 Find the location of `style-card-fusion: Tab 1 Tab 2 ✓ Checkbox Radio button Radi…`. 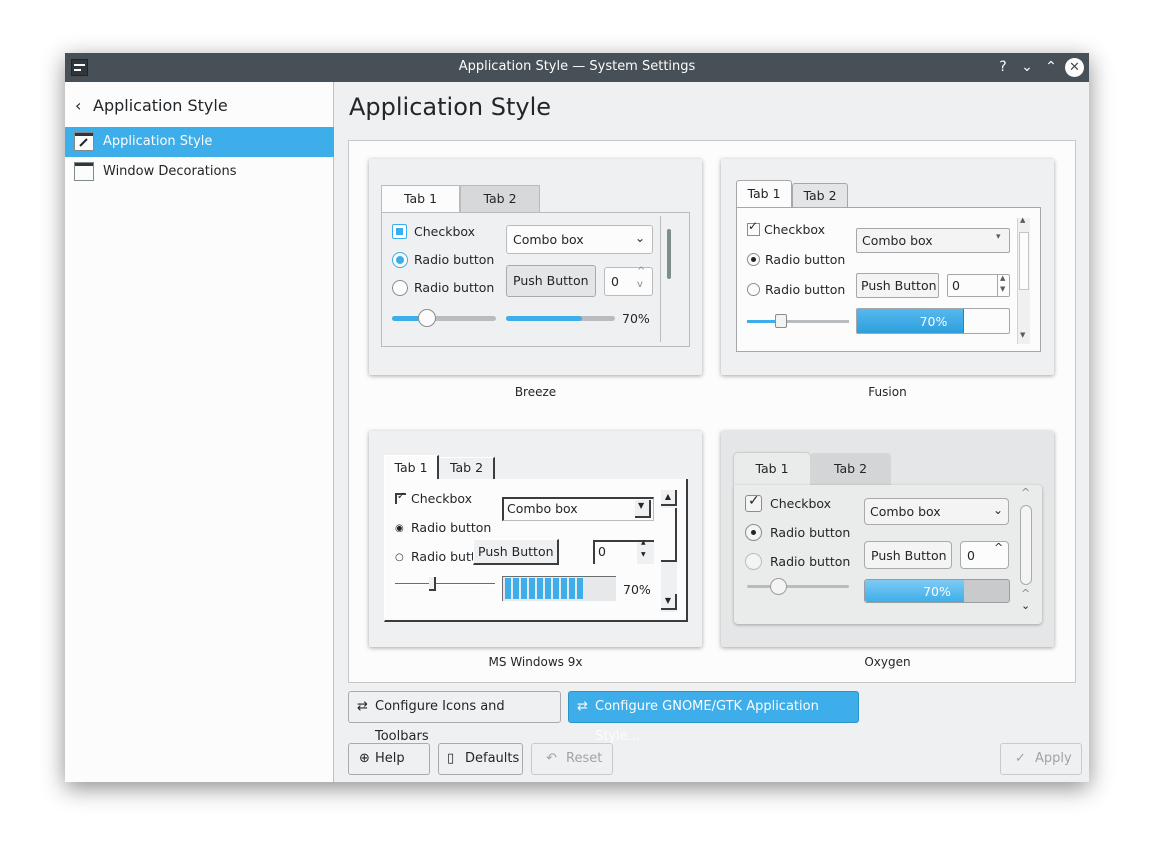

style-card-fusion: Tab 1 Tab 2 ✓ Checkbox Radio button Radi… is located at coordinates (887, 267).